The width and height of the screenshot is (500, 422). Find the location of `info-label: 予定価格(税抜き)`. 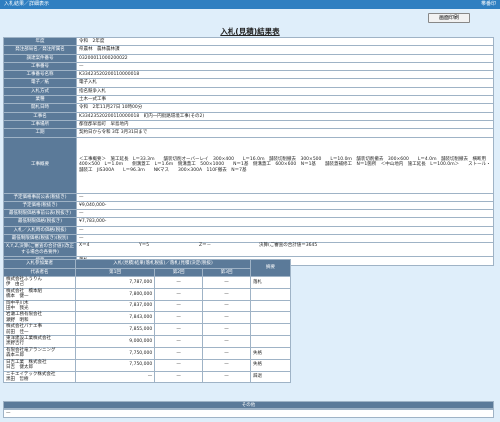

info-label: 予定価格(税抜き) is located at coordinates (40, 205).